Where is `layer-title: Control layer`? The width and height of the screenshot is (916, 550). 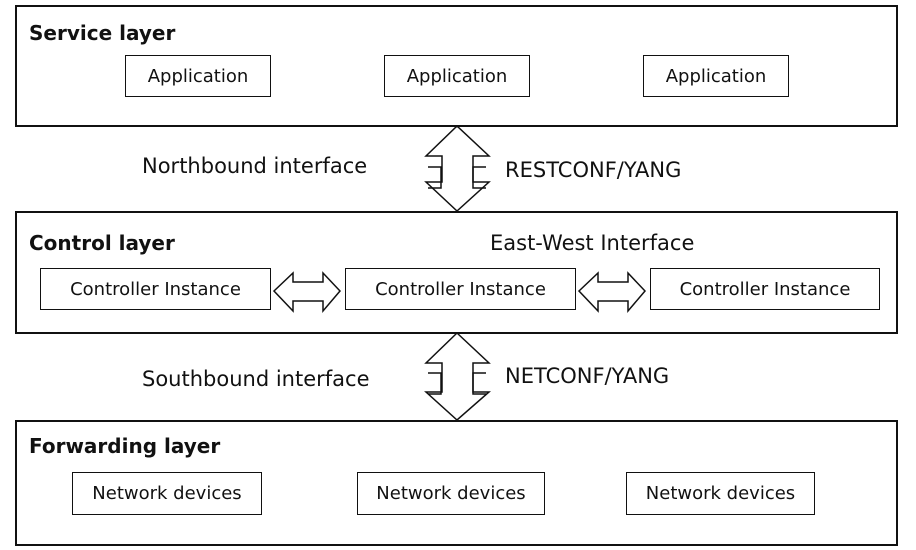
layer-title: Control layer is located at coordinates (102, 243).